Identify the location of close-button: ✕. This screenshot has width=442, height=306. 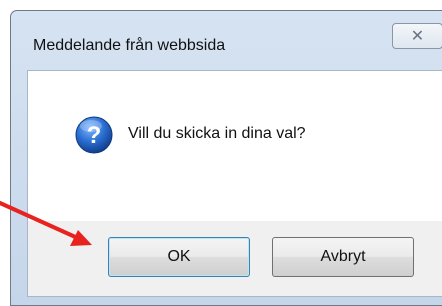
(417, 36).